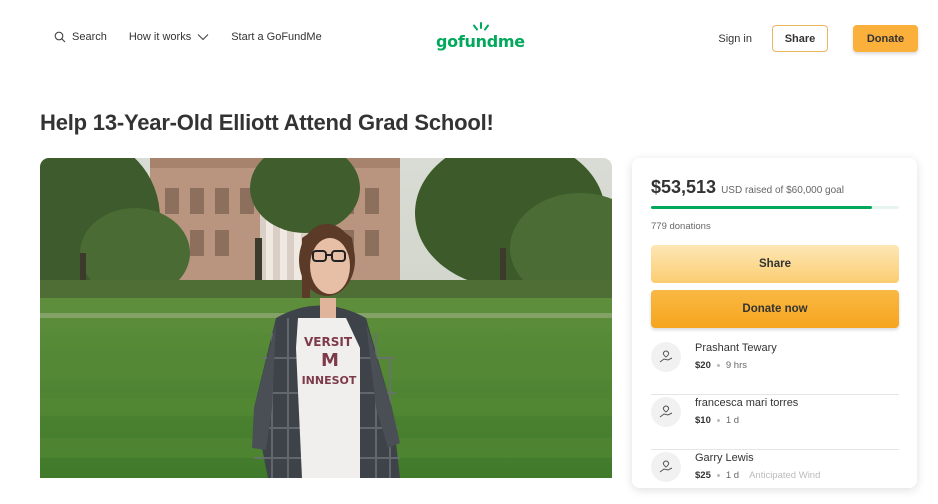 Image resolution: width=938 pixels, height=504 pixels. I want to click on donate-now-button: Donate now, so click(775, 309).